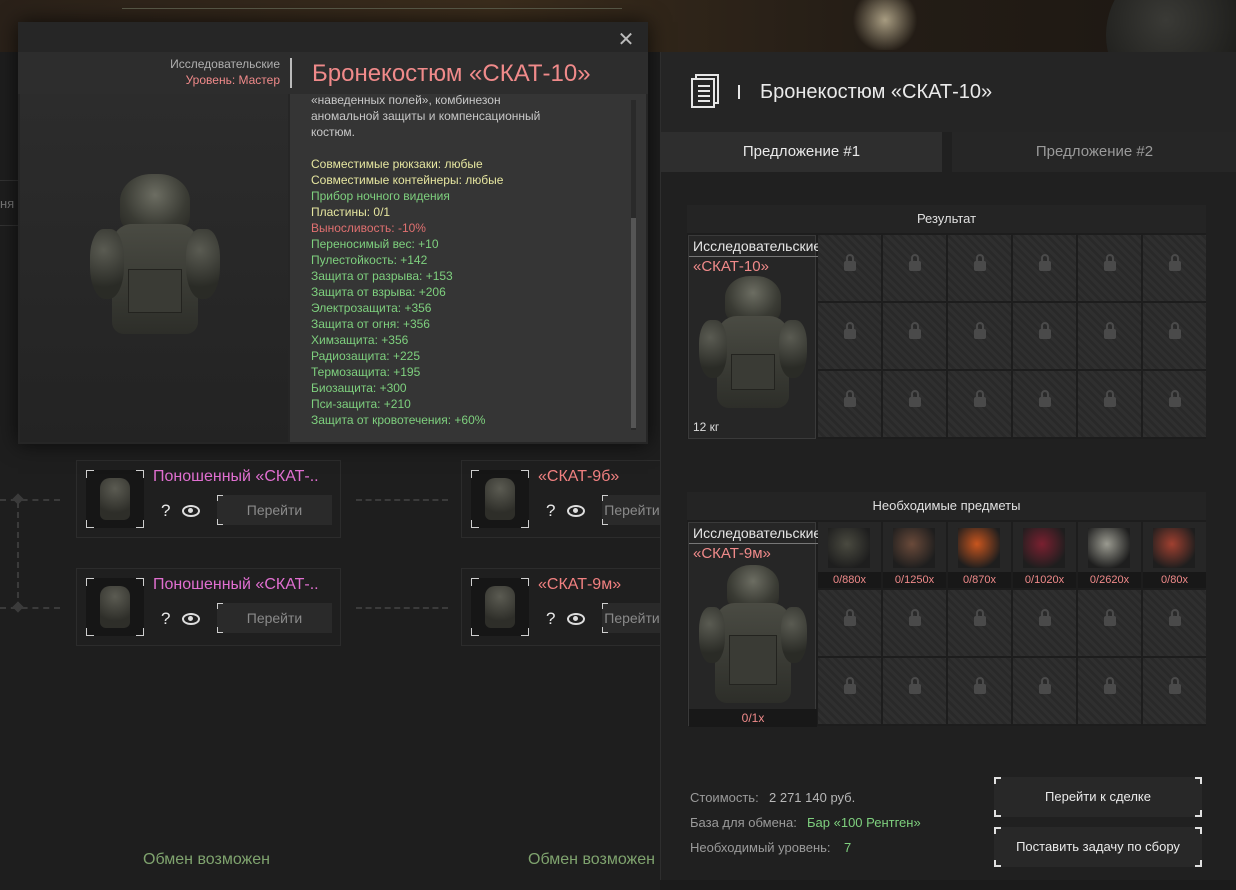  Describe the element at coordinates (849, 548) in the screenshot. I see `battery-icon` at that location.